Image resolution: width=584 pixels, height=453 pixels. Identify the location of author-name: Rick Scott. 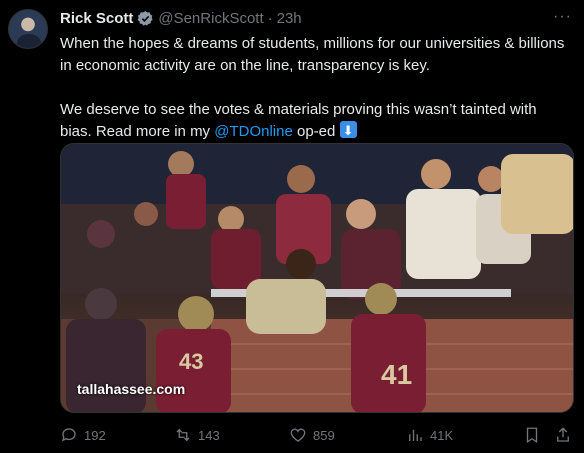
(96, 18).